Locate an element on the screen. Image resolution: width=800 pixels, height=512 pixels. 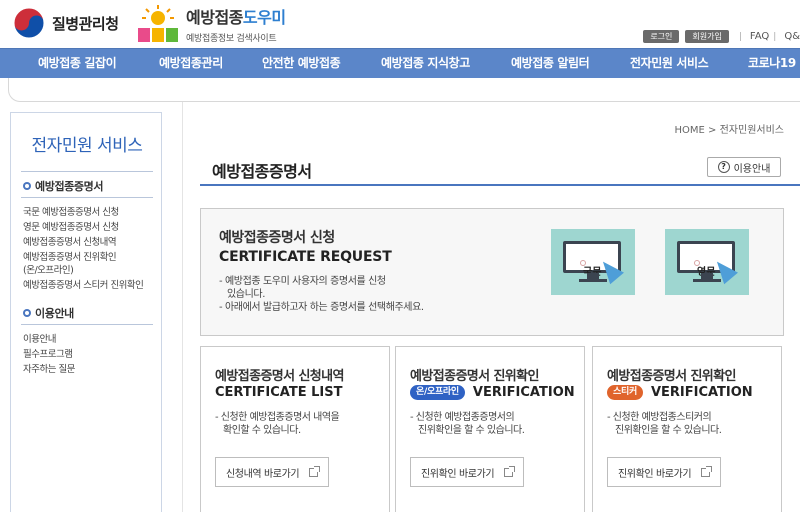
usage-guide-label: 이용안내 is located at coordinates (752, 169).